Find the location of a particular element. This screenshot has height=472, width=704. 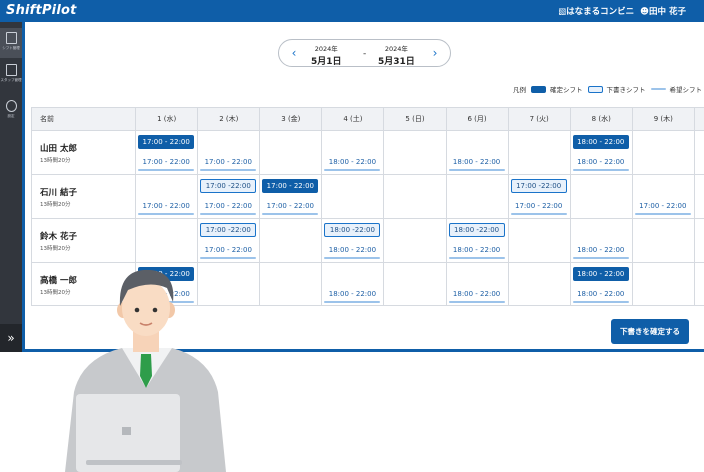

legend-confirmed: 確定シフト is located at coordinates (557, 89).